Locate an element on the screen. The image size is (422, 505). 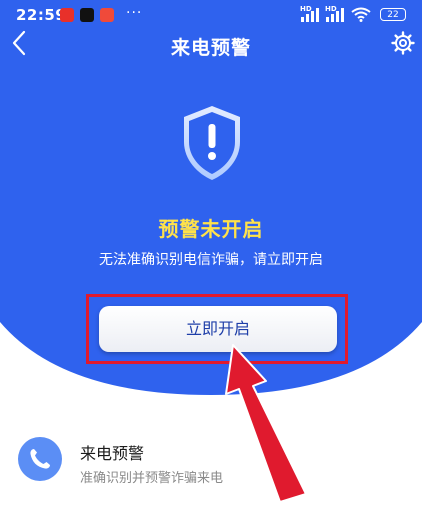
status-bar: 22:59 ··· HD HD 22 is located at coordinates (211, 13).